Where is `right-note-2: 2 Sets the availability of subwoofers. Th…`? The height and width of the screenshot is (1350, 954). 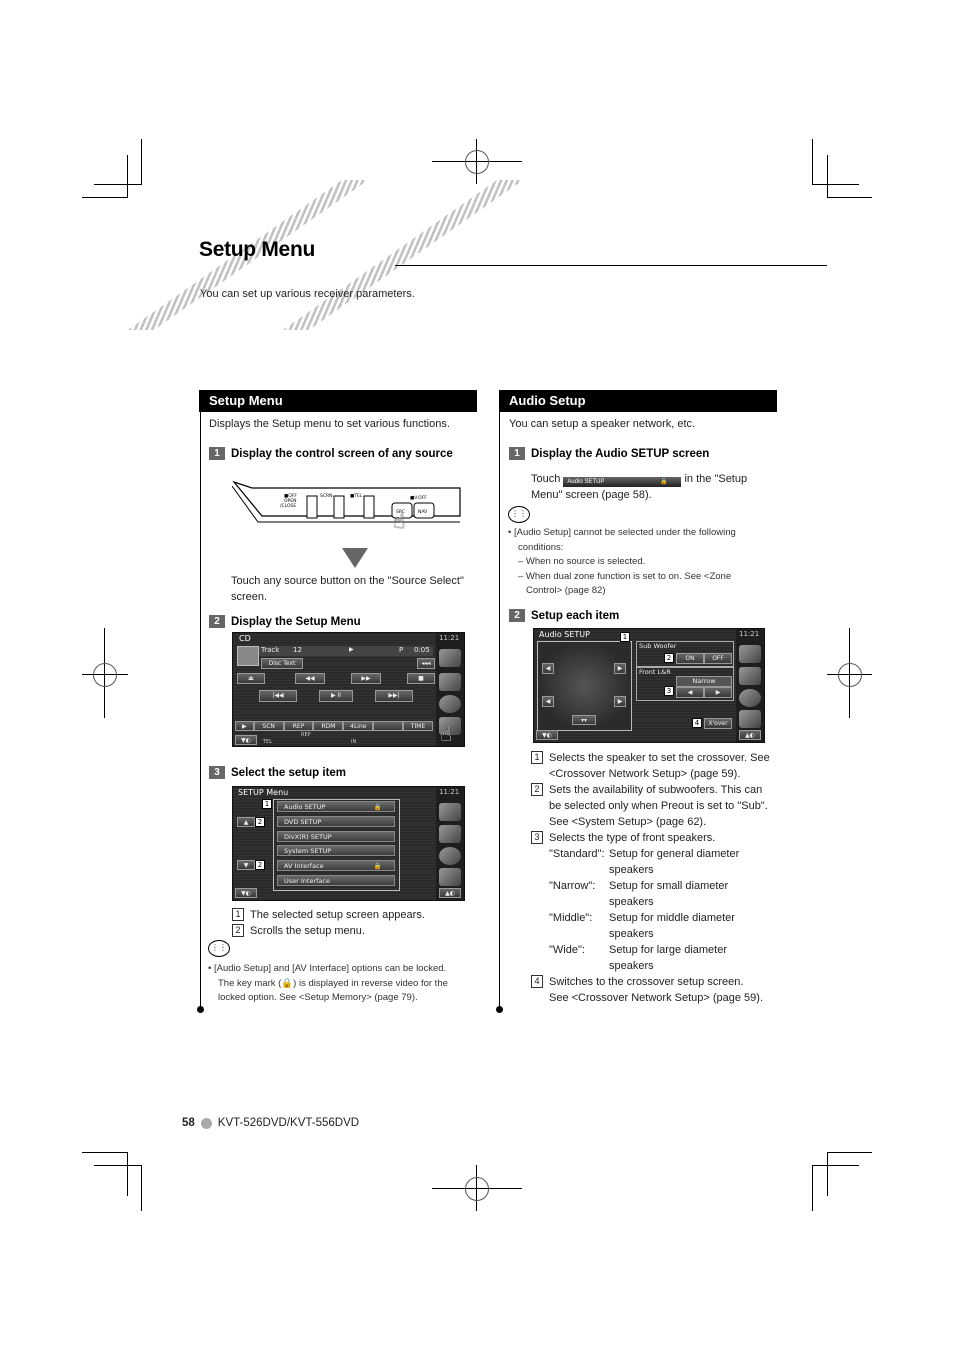
right-note-2: 2 Sets the availability of subwoofers. Th… is located at coordinates (649, 806).